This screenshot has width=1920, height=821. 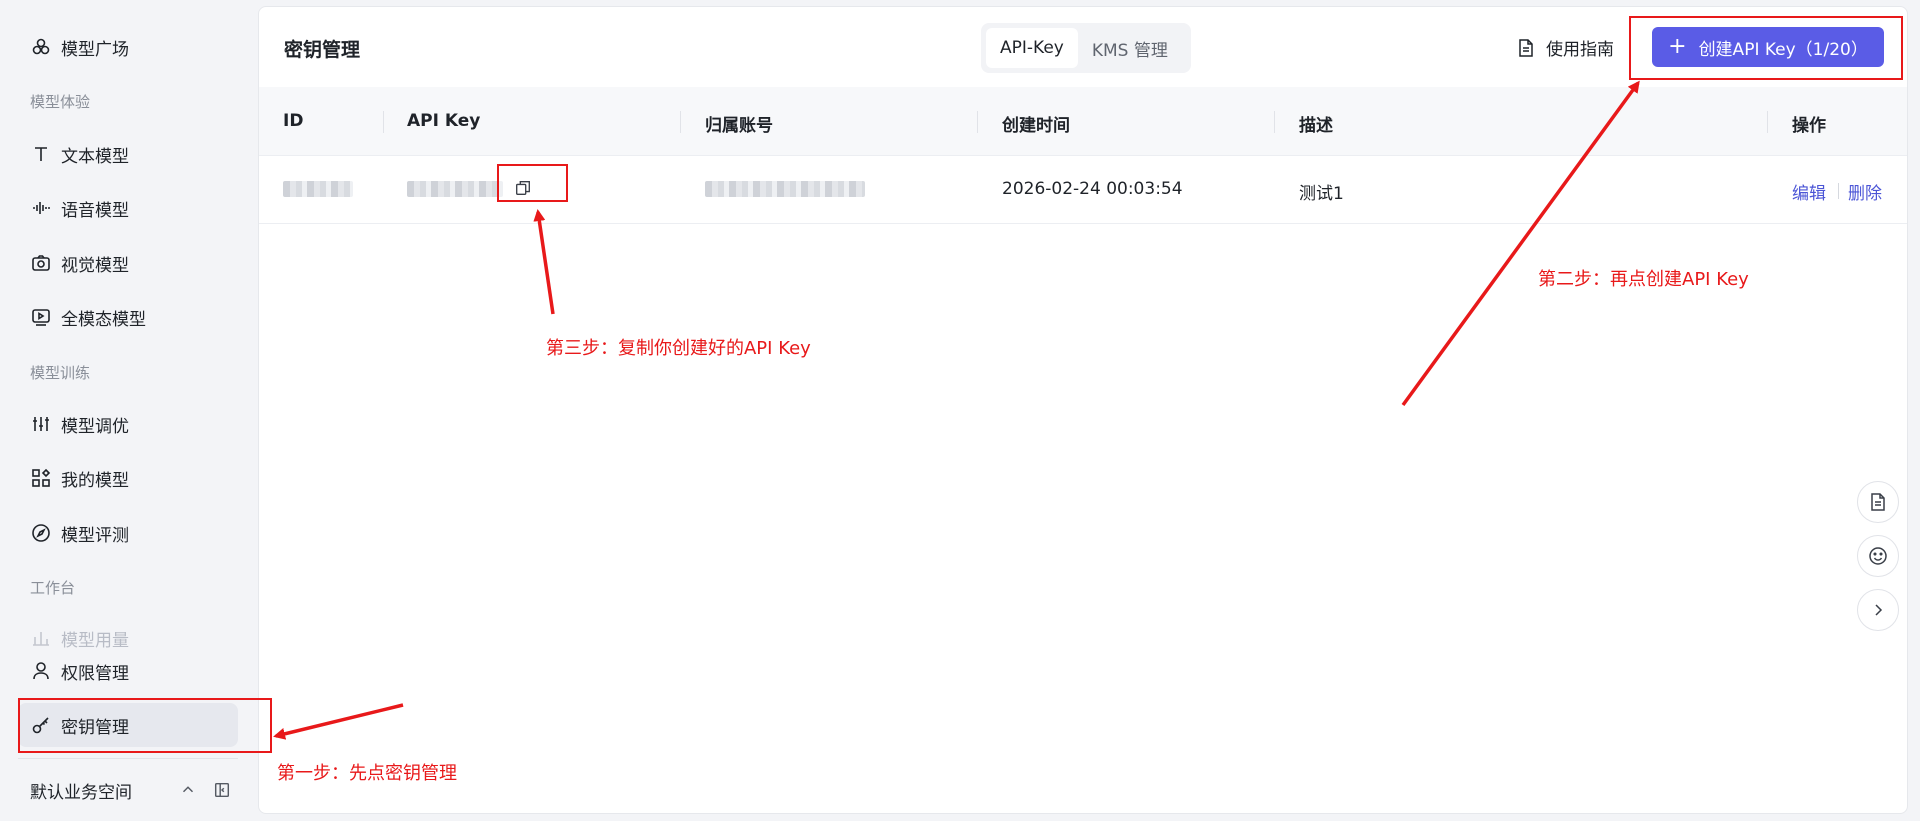 I want to click on group-label-experience: 模型体验, so click(x=60, y=102).